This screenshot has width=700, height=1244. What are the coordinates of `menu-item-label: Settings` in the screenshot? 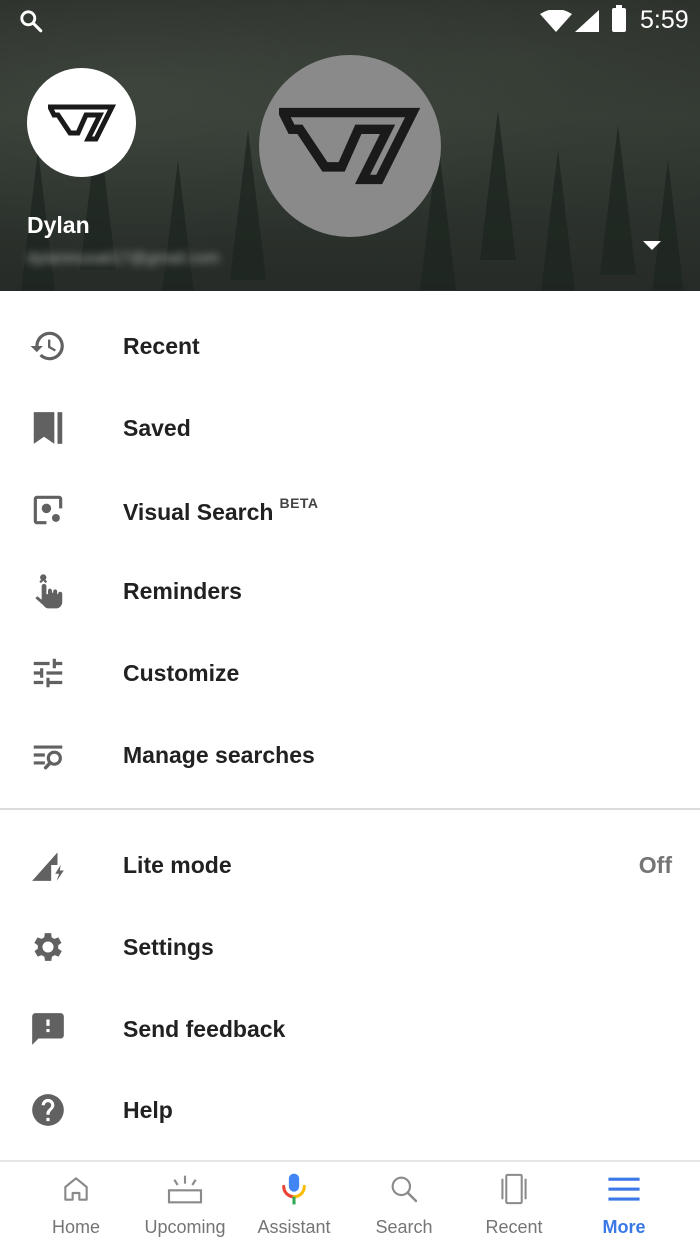 It's located at (168, 946).